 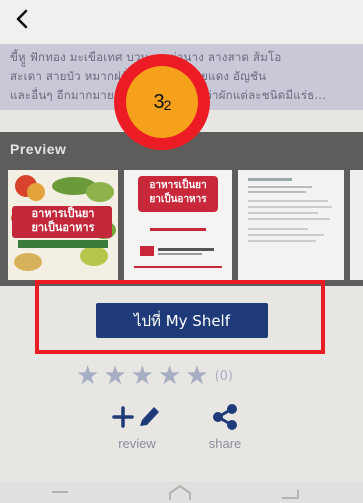 I want to click on preview-title: Preview, so click(x=38, y=149).